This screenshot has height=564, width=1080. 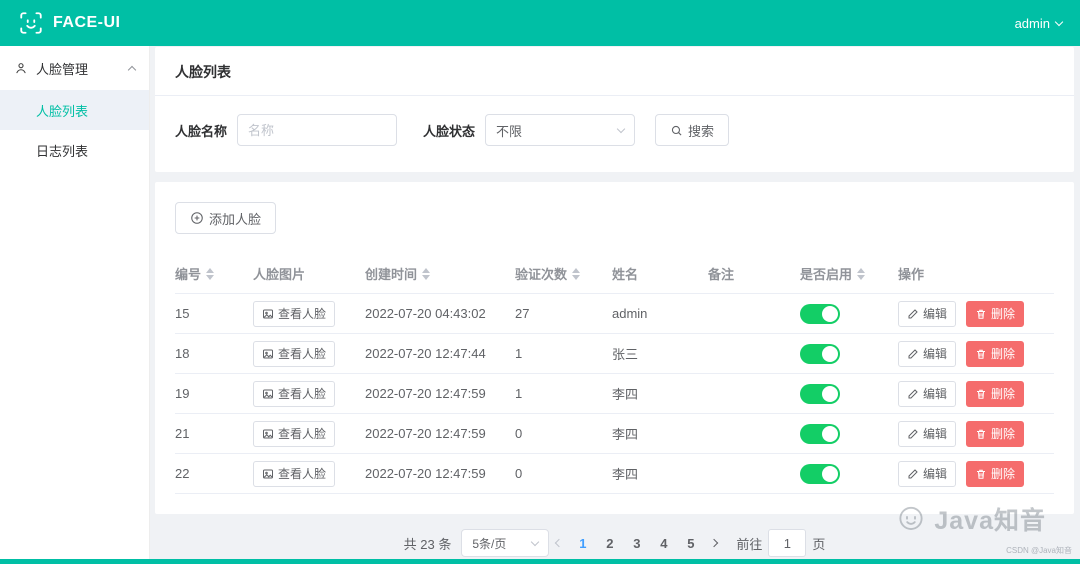 What do you see at coordinates (317, 130) in the screenshot?
I see `face-name-input` at bounding box center [317, 130].